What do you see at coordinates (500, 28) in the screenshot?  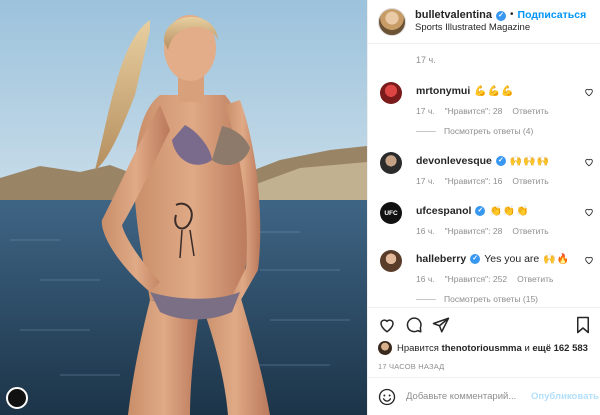 I see `post-location: Sports Illustrated Magazine` at bounding box center [500, 28].